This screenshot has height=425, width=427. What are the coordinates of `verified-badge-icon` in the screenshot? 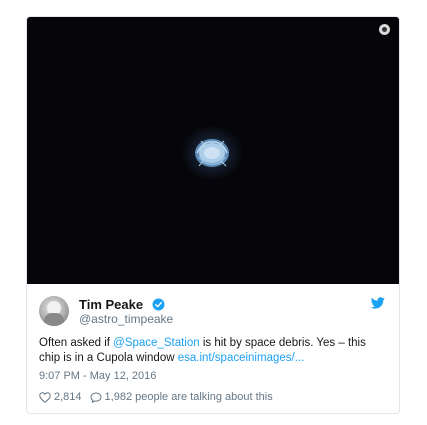 It's located at (158, 304).